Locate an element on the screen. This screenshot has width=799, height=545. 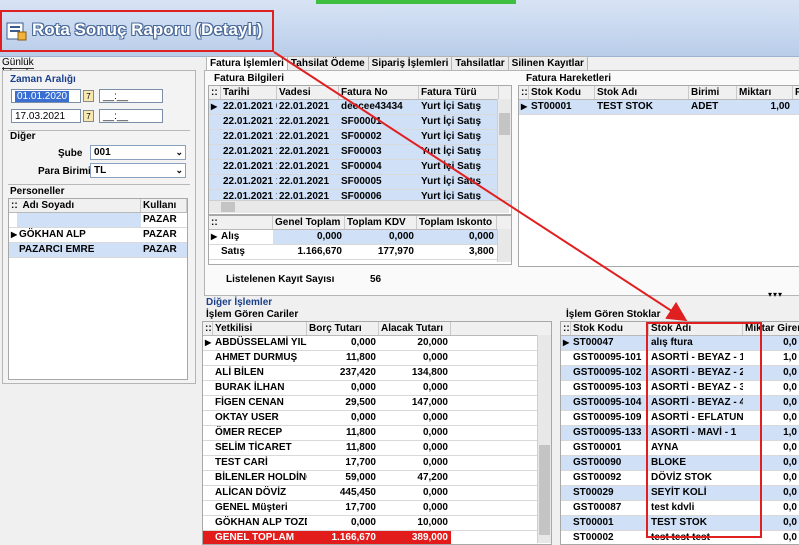
table-row: BURAK İLHAN 0,000 0,000 is located at coordinates (377, 388).